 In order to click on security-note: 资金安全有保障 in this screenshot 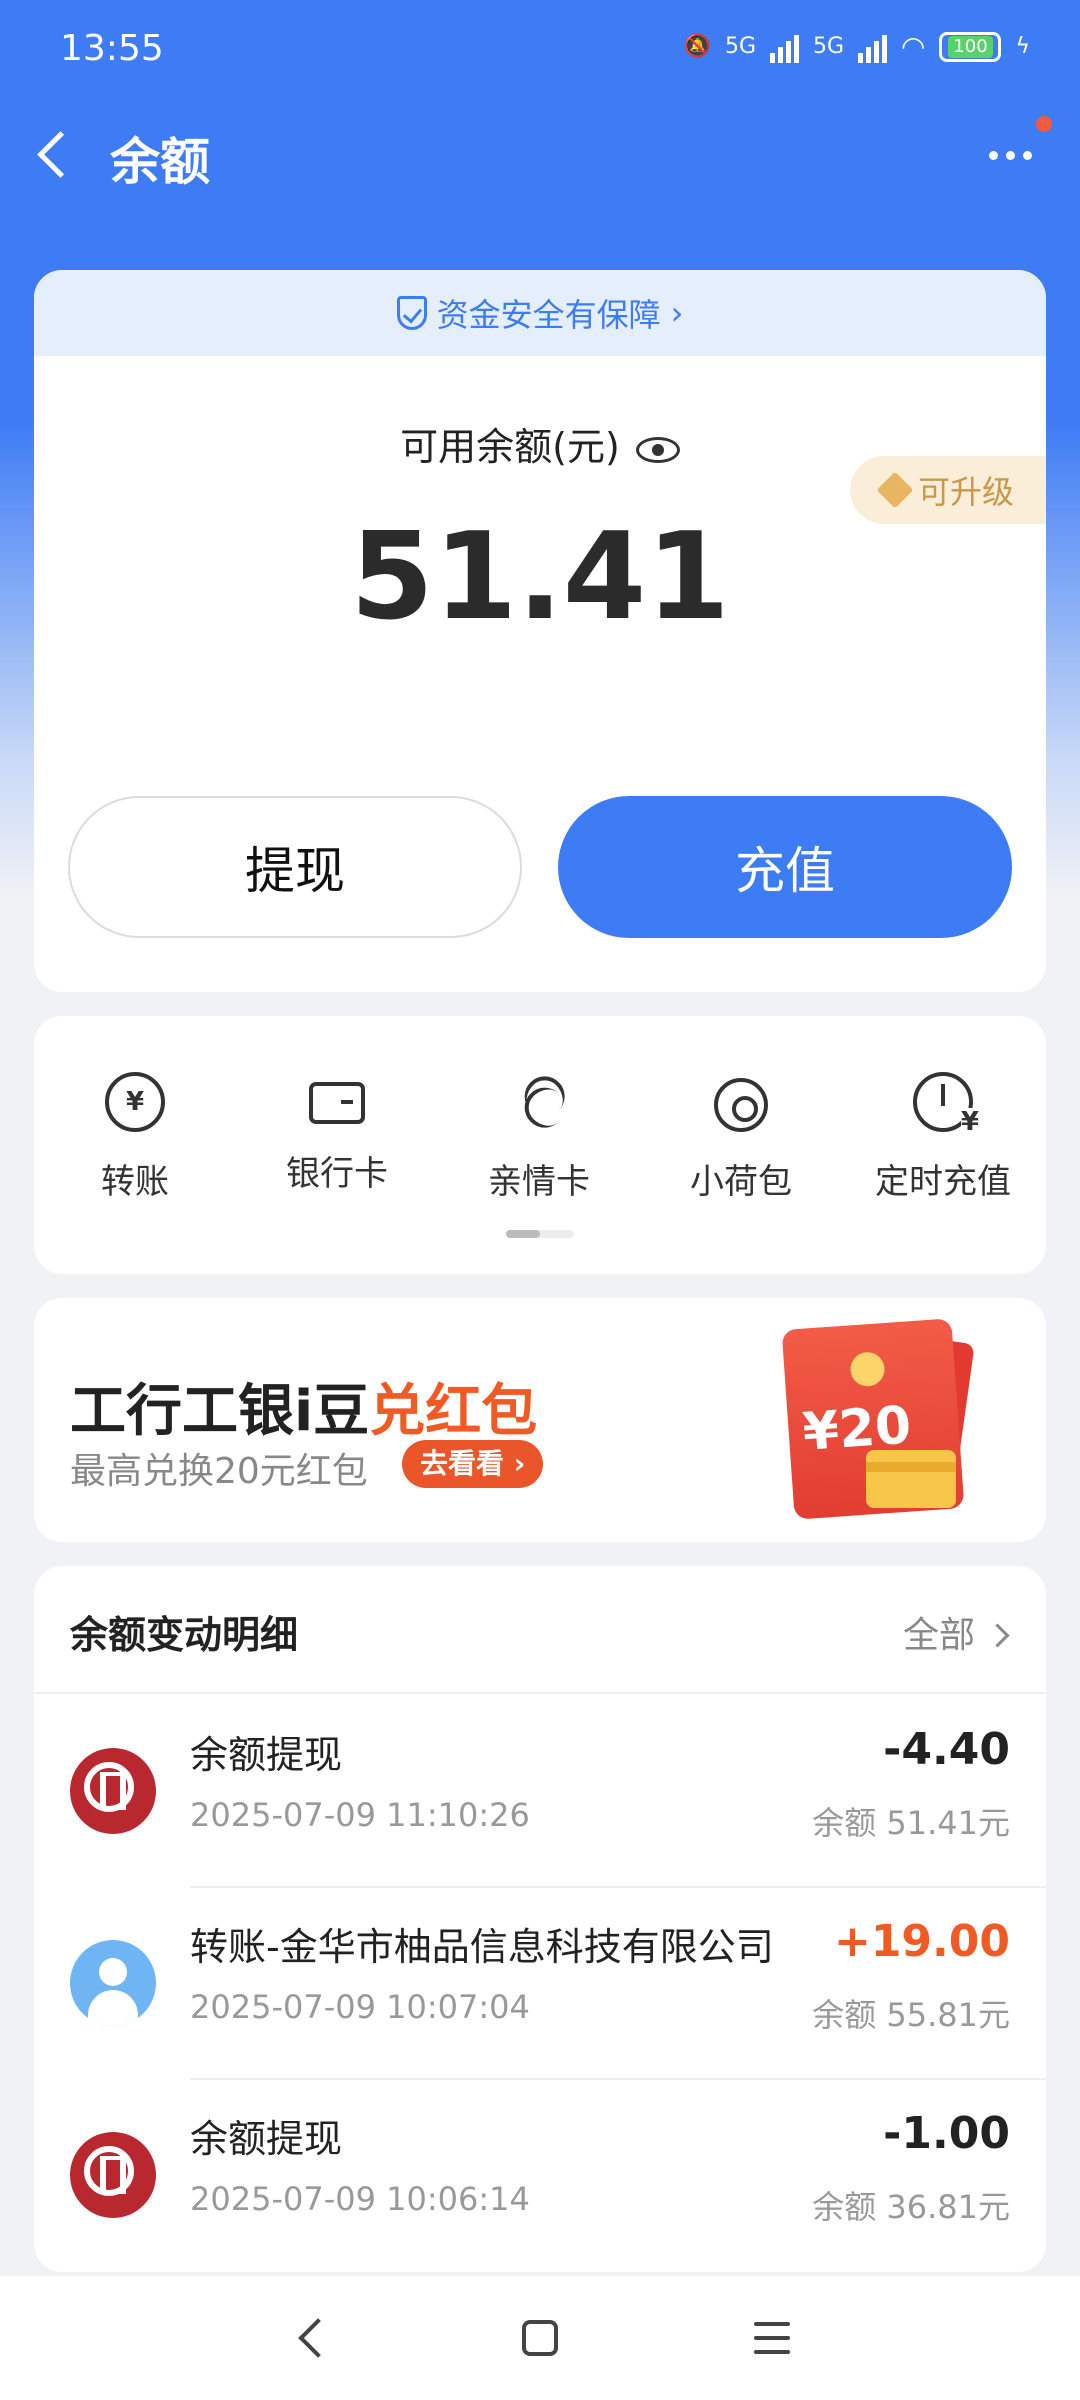, I will do `click(548, 315)`.